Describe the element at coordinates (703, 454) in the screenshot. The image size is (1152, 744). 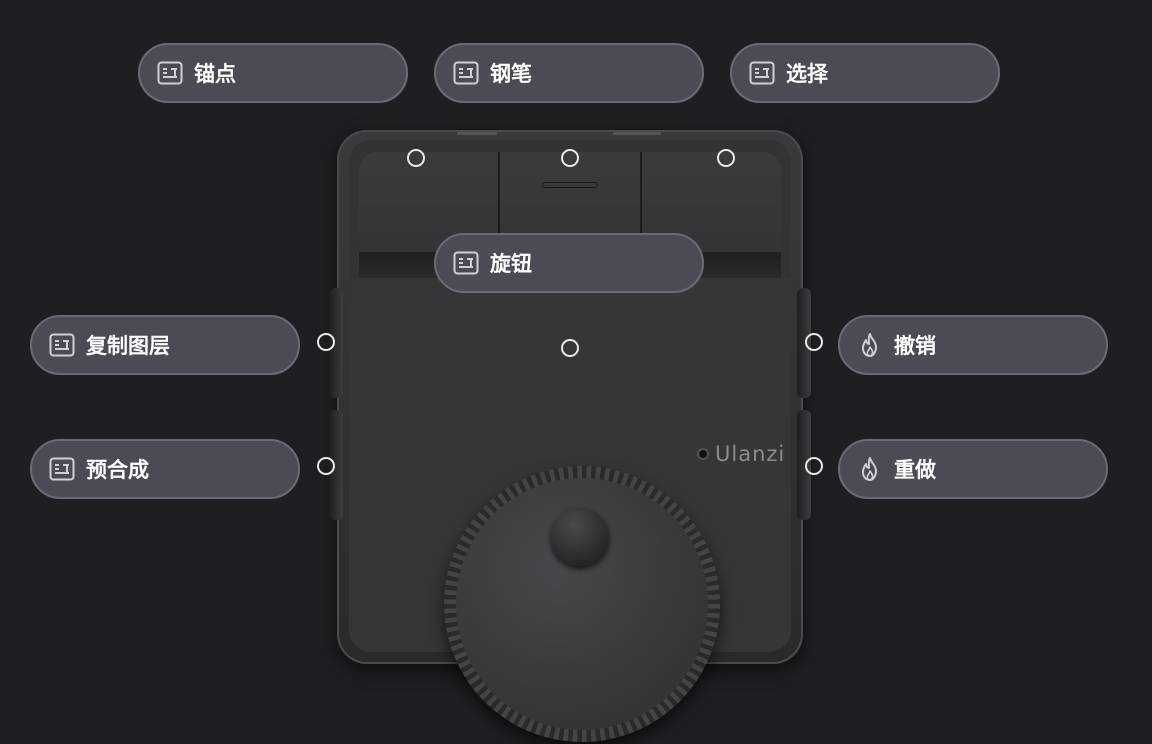
I see `brand-dot-icon` at that location.